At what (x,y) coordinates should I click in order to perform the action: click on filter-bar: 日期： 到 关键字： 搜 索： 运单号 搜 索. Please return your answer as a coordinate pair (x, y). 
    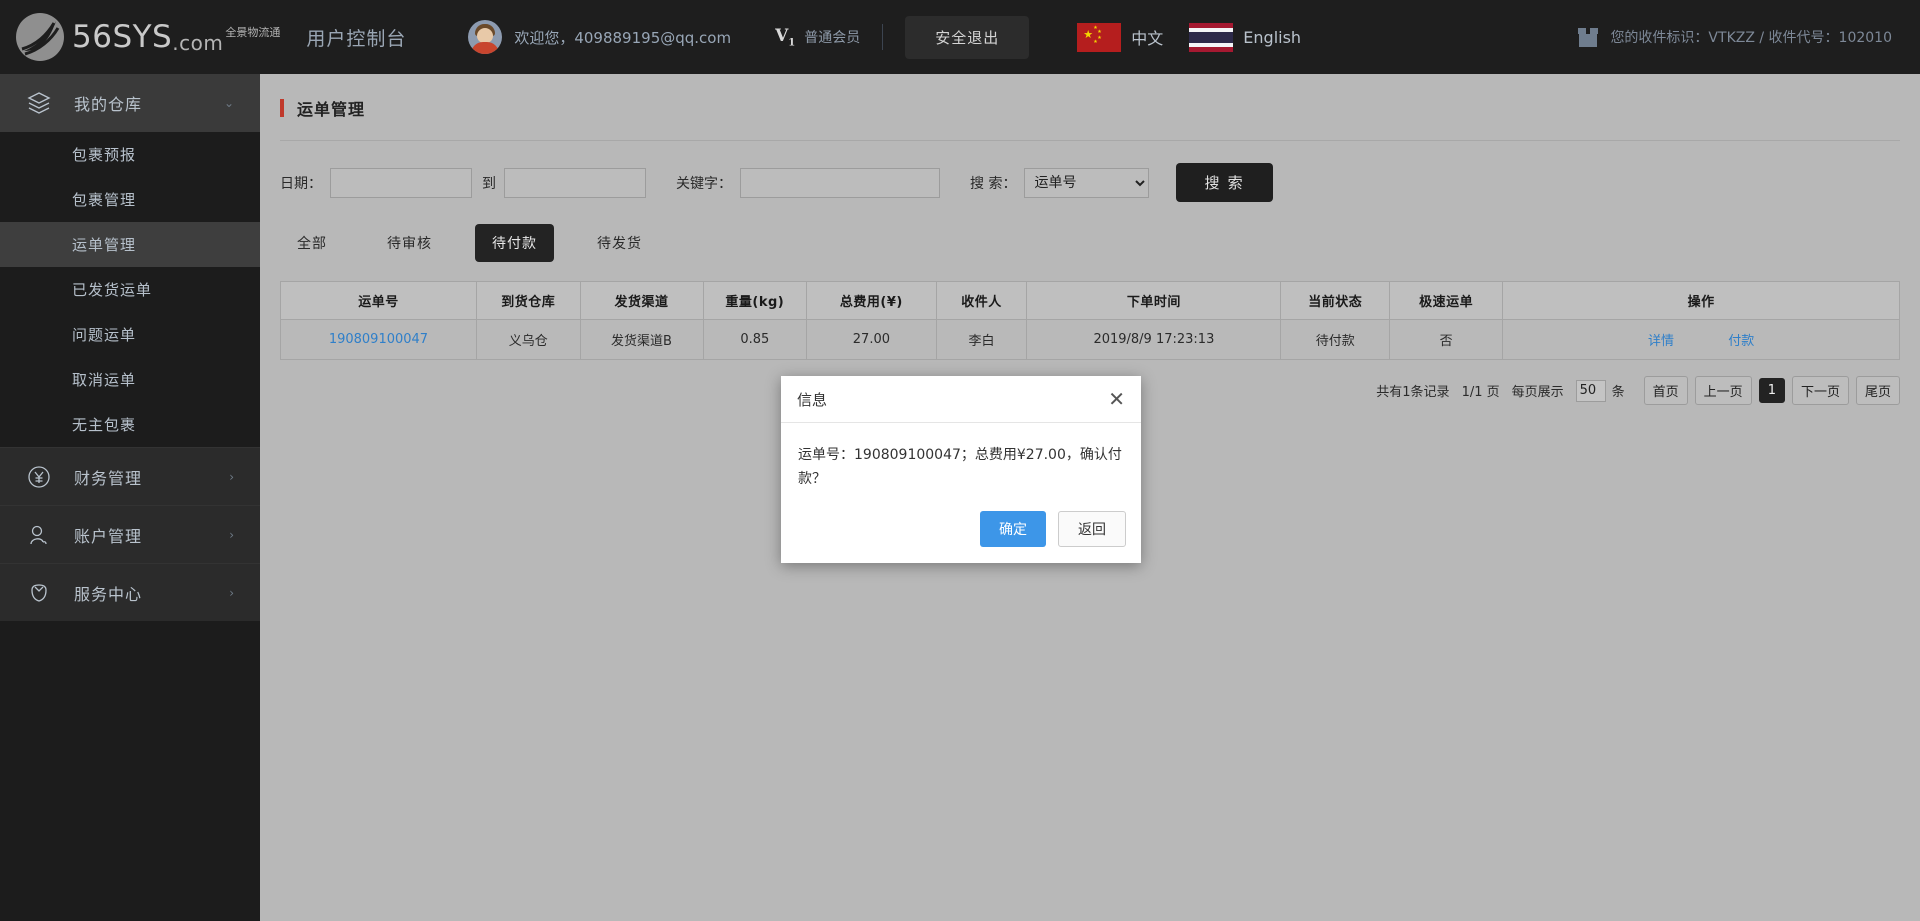
    Looking at the image, I should click on (1090, 171).